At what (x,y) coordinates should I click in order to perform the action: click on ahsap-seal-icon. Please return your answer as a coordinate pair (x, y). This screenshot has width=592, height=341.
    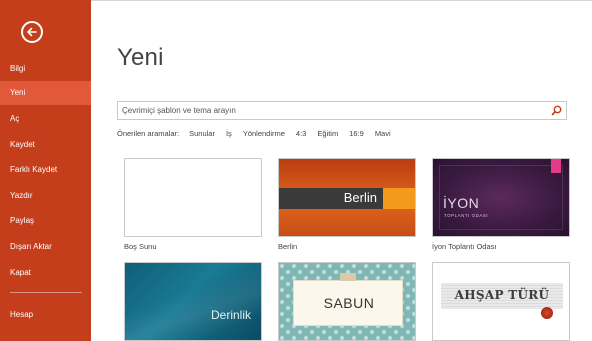
    Looking at the image, I should click on (547, 313).